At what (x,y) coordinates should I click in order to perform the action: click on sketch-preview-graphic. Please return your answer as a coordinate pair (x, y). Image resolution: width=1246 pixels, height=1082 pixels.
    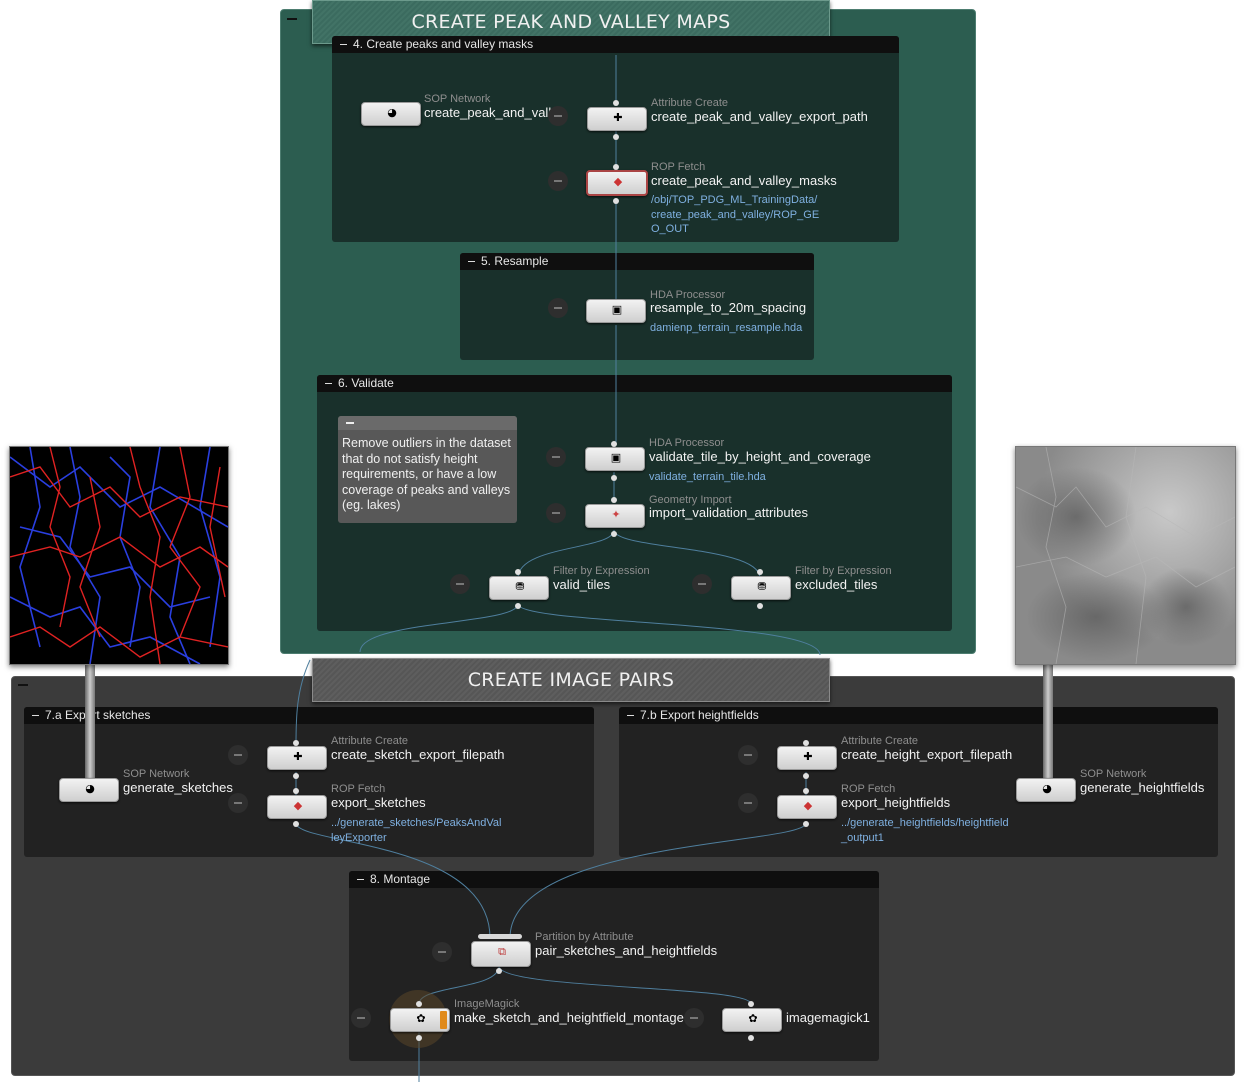
    Looking at the image, I should click on (119, 555).